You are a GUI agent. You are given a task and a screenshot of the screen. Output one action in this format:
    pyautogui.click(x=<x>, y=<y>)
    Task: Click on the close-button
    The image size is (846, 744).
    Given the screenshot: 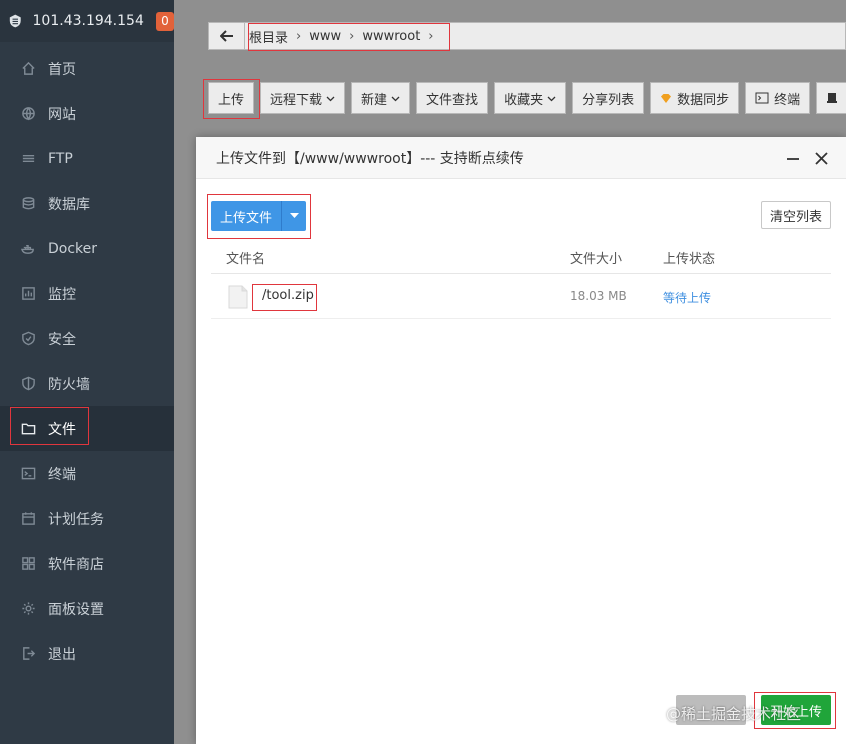 What is the action you would take?
    pyautogui.click(x=821, y=158)
    